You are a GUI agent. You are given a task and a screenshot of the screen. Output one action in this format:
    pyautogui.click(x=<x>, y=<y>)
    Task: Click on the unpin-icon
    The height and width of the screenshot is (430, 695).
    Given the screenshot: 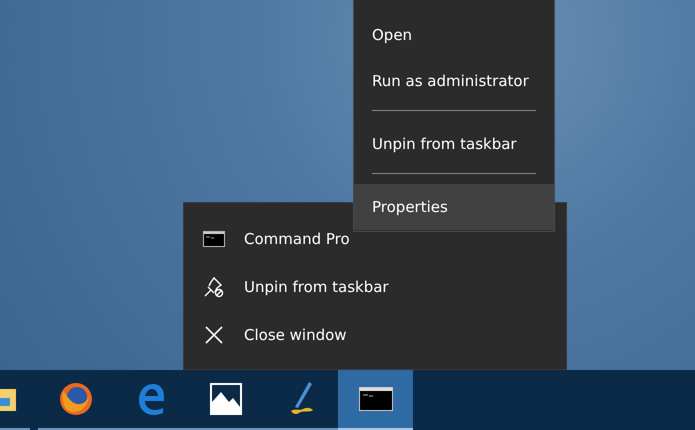 What is the action you would take?
    pyautogui.click(x=214, y=287)
    